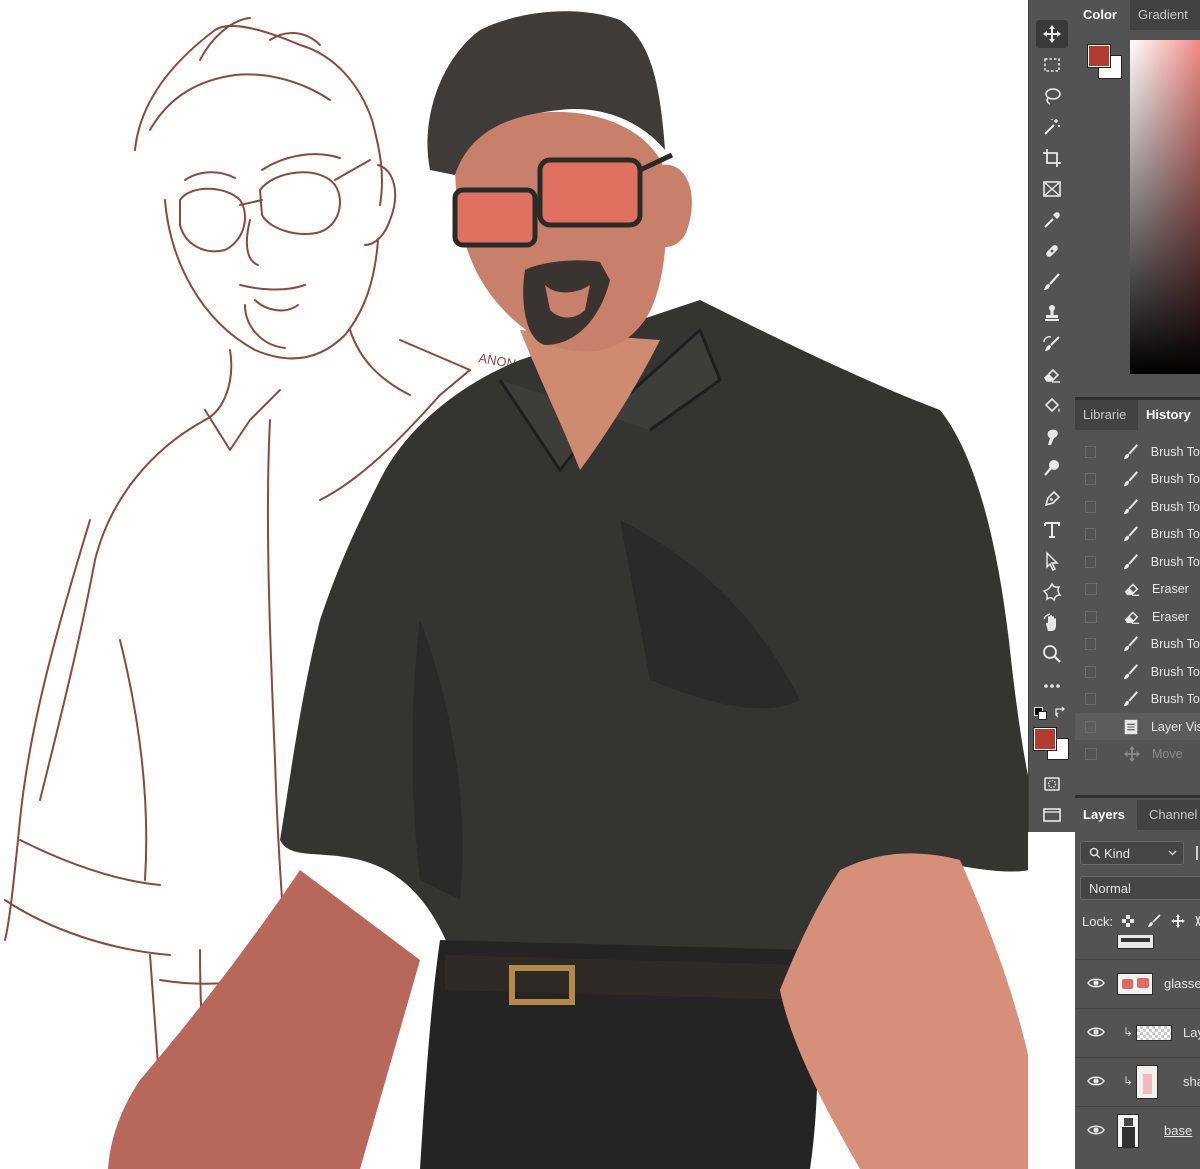 This screenshot has height=1169, width=1200. I want to click on tools-panel, so click(1052, 416).